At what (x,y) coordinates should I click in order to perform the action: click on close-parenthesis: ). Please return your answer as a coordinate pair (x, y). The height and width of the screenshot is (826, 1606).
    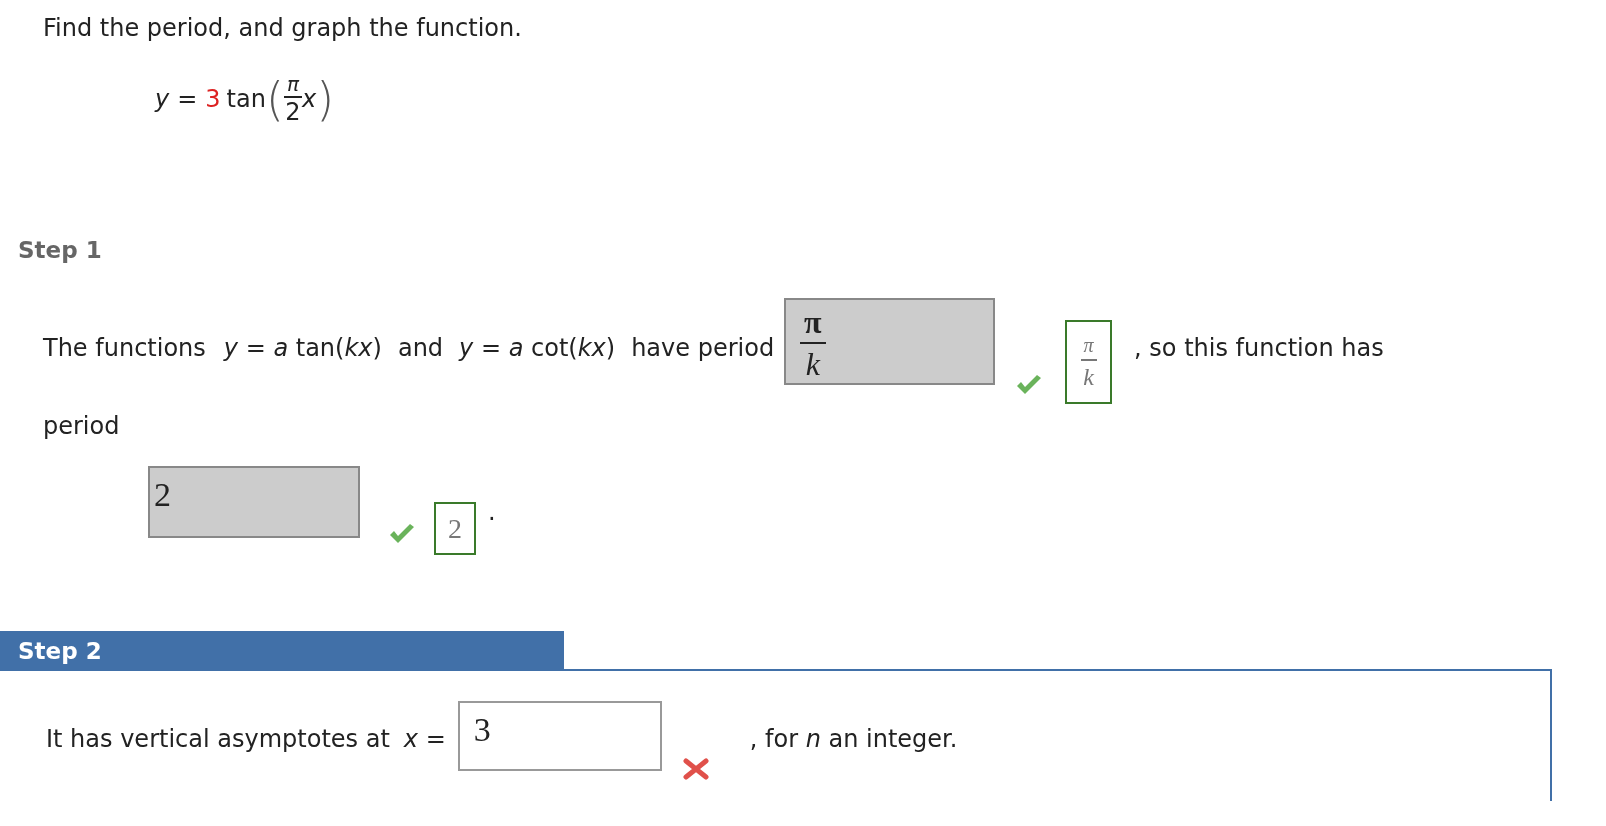
    Looking at the image, I should click on (325, 99).